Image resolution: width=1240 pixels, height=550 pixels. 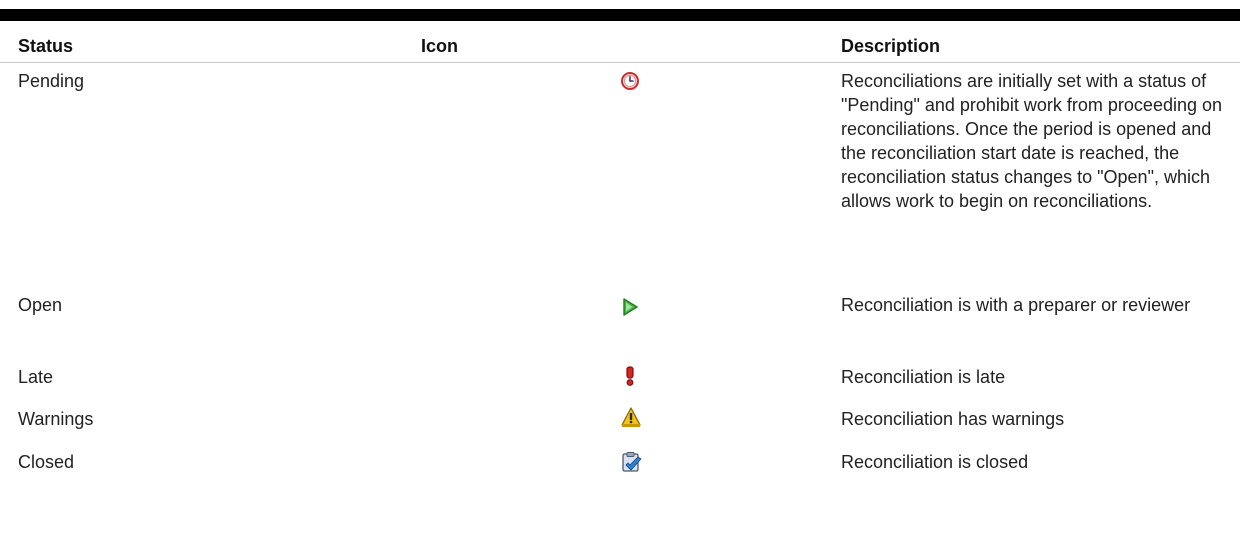 What do you see at coordinates (631, 462) in the screenshot?
I see `clipboard-check-icon` at bounding box center [631, 462].